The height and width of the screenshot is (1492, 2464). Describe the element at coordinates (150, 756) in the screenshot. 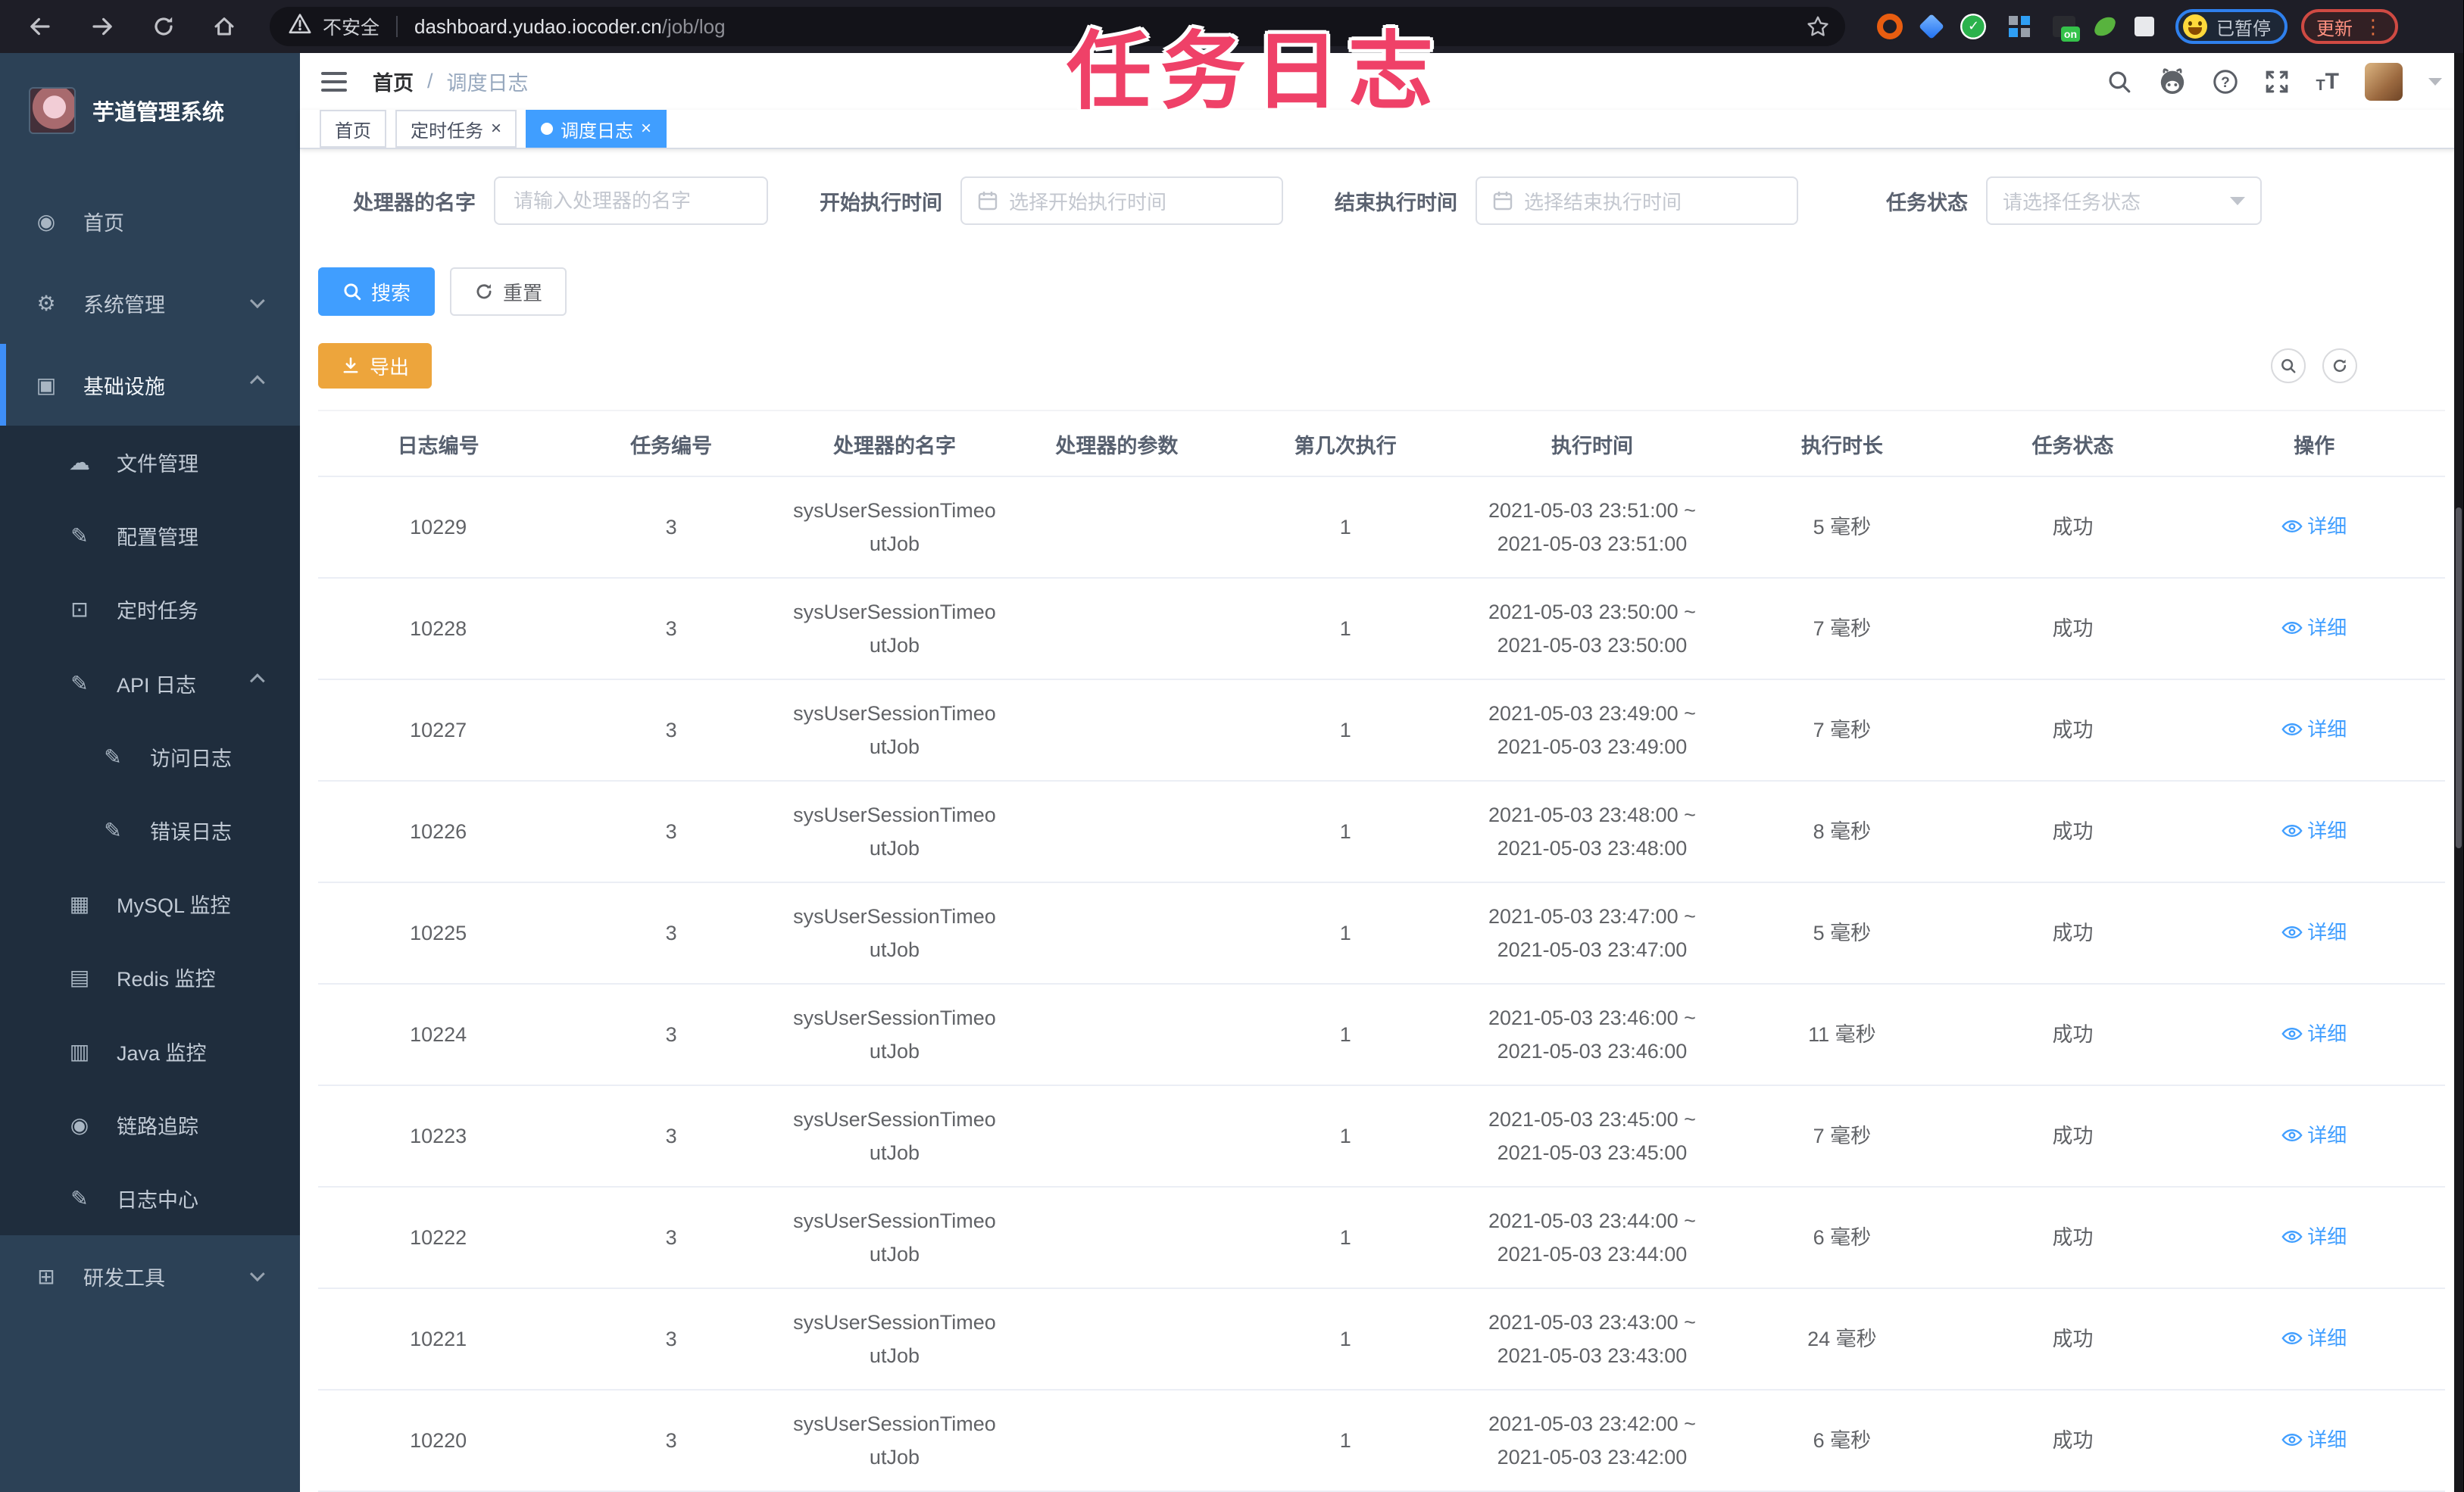

I see `sidebar-item-access-log: ✎ 访问日志` at that location.